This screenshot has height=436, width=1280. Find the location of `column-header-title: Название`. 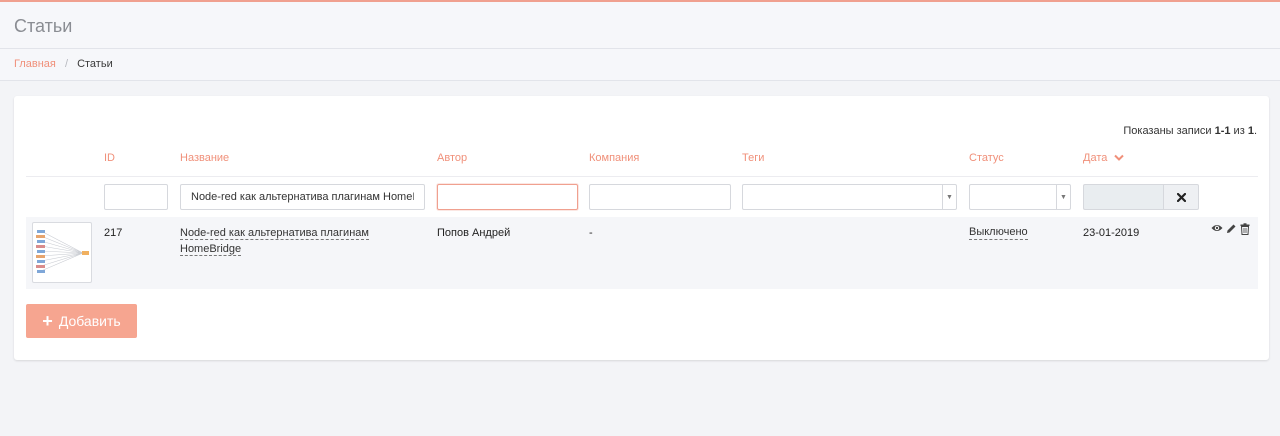

column-header-title: Название is located at coordinates (204, 158).